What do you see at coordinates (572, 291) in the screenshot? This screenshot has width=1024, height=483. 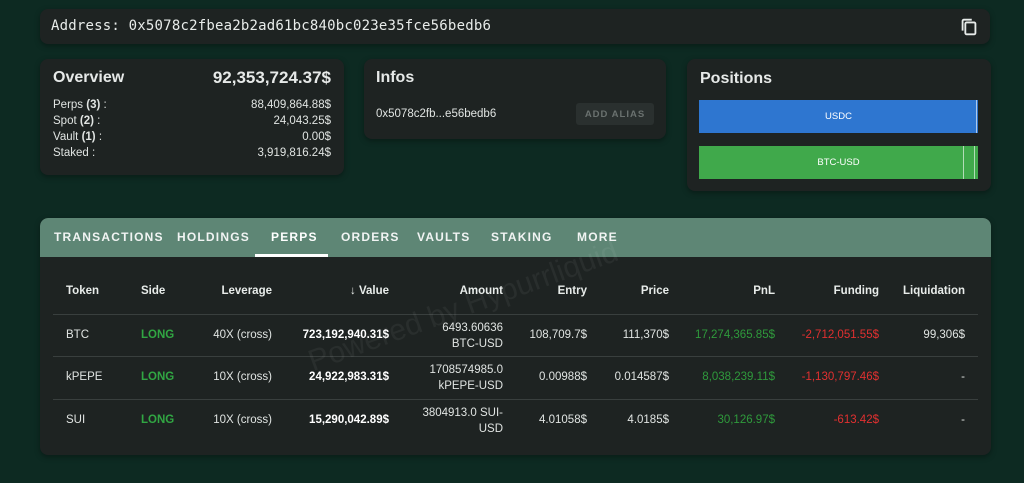 I see `header-entry: Entry` at bounding box center [572, 291].